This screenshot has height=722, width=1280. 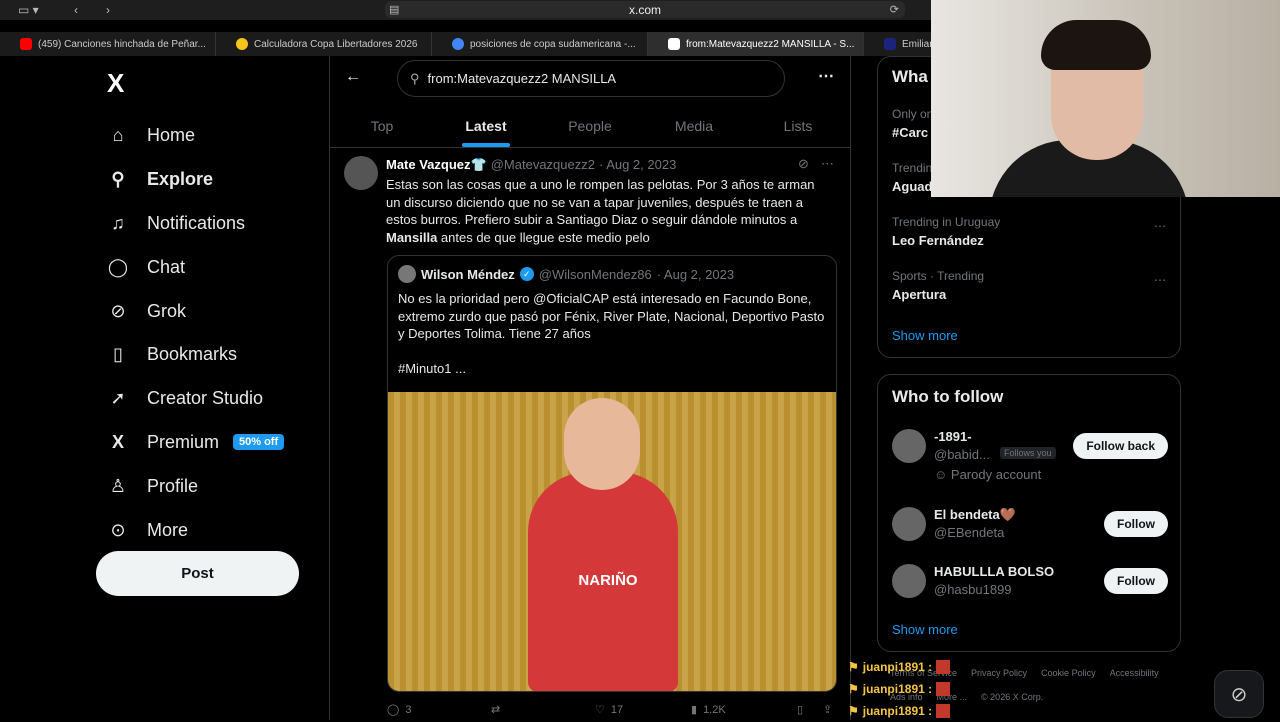 I want to click on sidebar-toggle-icon: ▭ ▾, so click(x=28, y=10).